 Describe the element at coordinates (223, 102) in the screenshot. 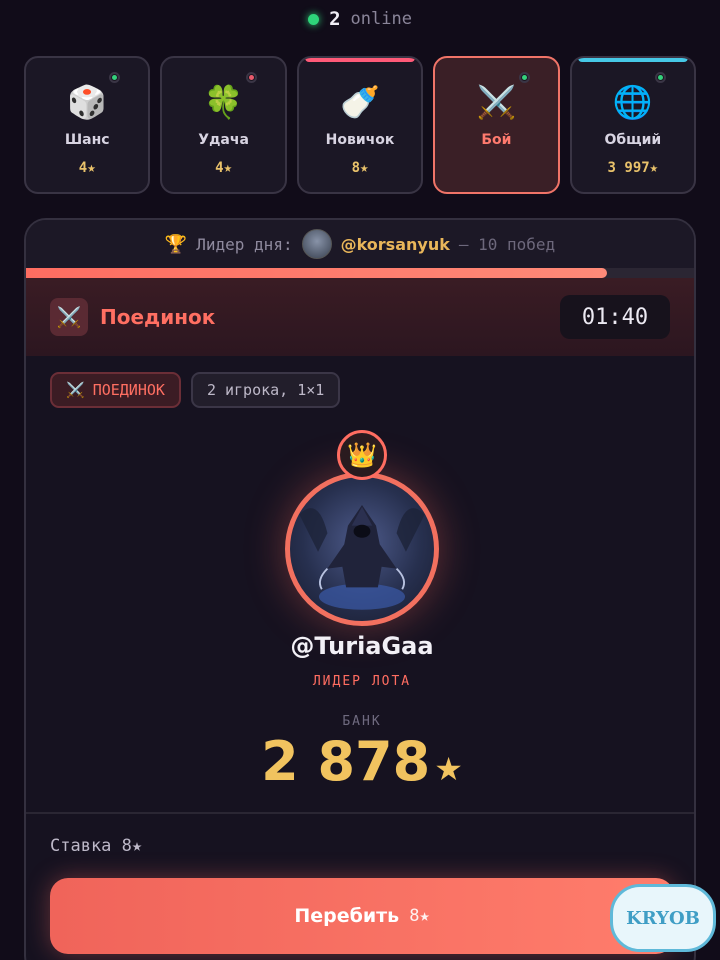

I see `clover-icon: 🍀` at that location.